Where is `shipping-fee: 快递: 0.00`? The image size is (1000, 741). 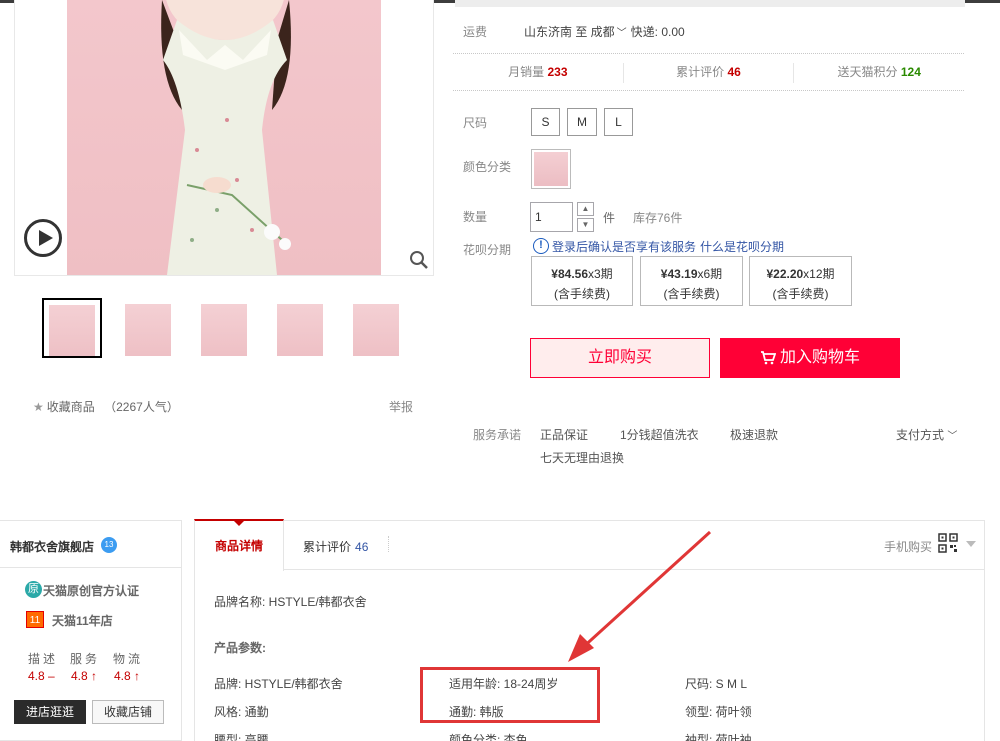 shipping-fee: 快递: 0.00 is located at coordinates (657, 32).